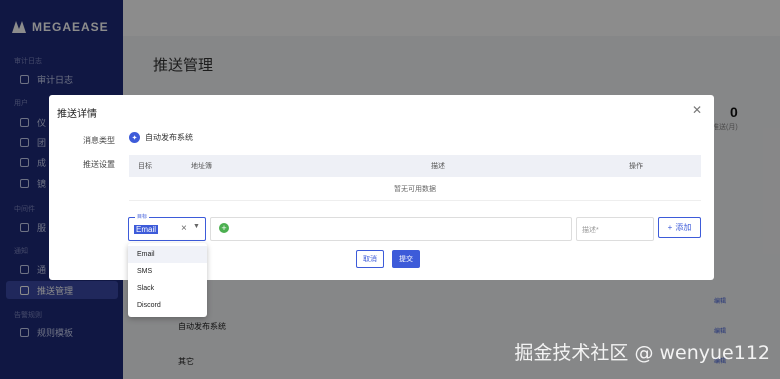  What do you see at coordinates (167, 271) in the screenshot?
I see `dropdown-option-sms: SMS` at bounding box center [167, 271].